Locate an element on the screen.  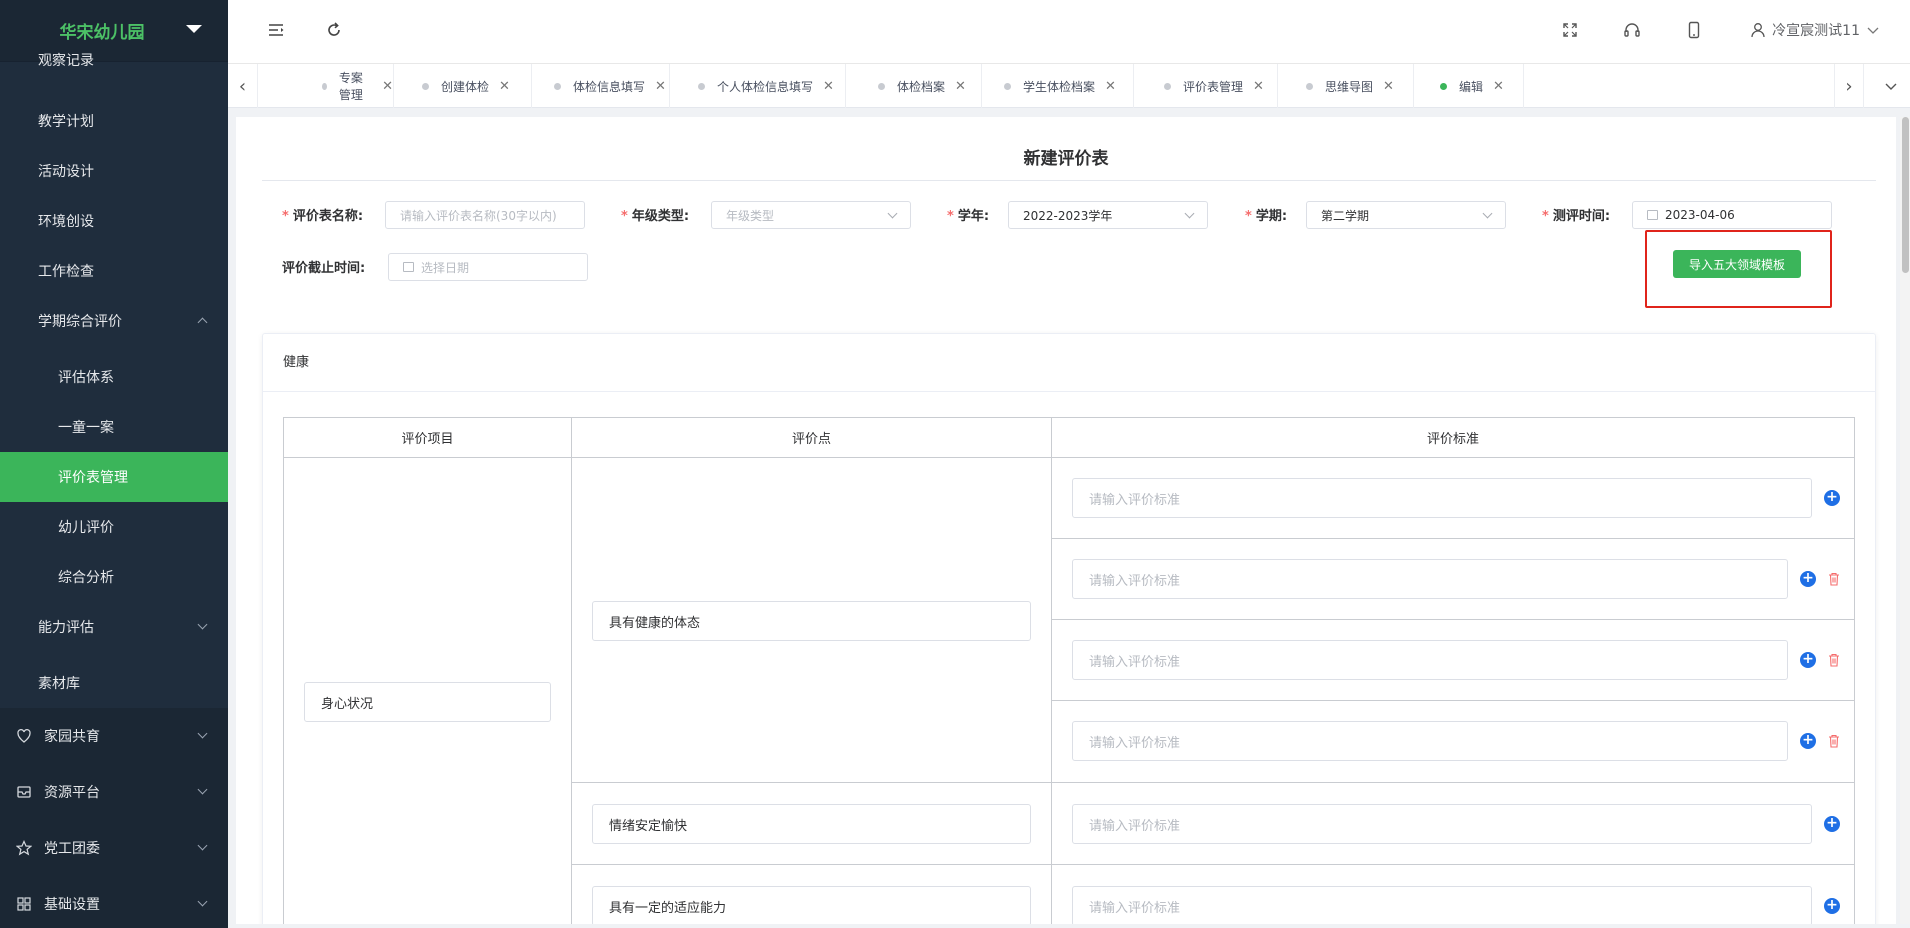
sidebar-item-assessment-system: 评估体系 is located at coordinates (114, 377).